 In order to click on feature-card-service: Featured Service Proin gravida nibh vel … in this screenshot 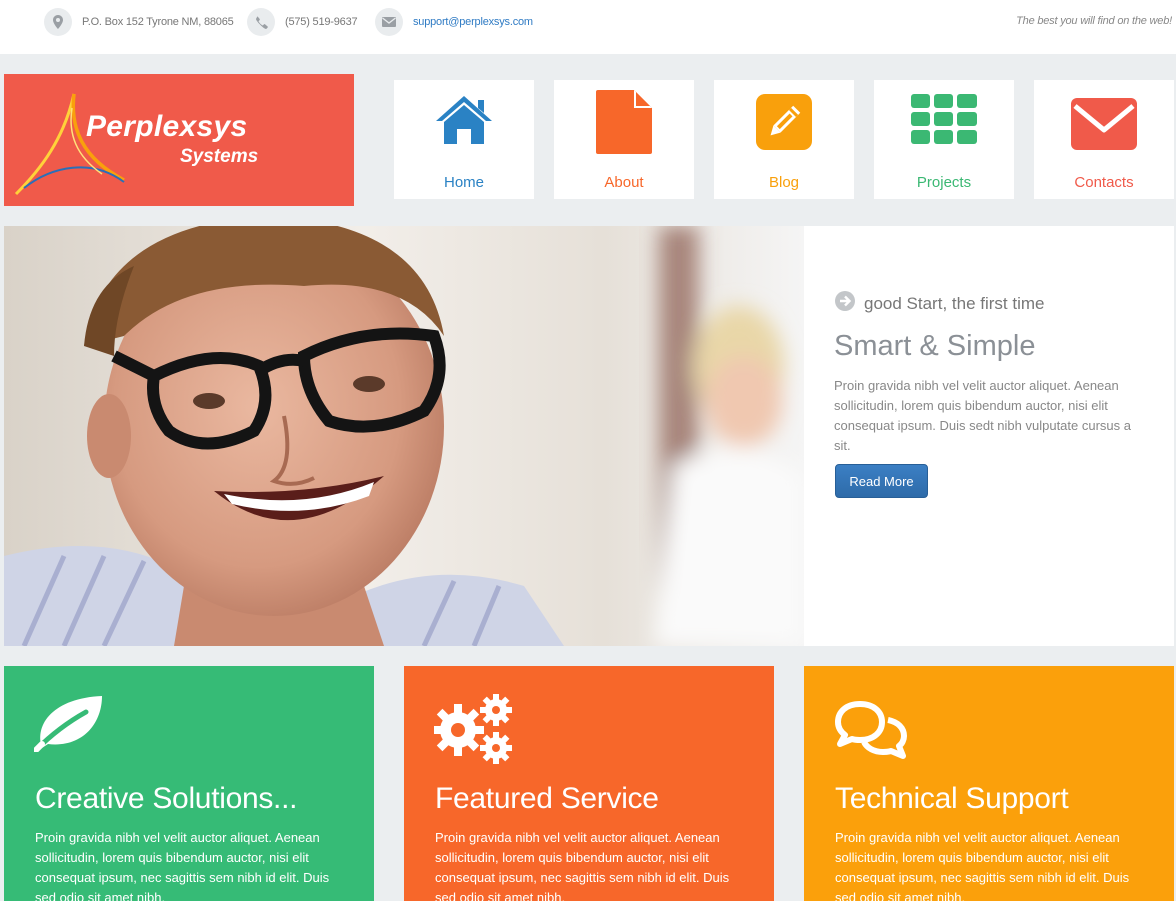, I will do `click(589, 783)`.